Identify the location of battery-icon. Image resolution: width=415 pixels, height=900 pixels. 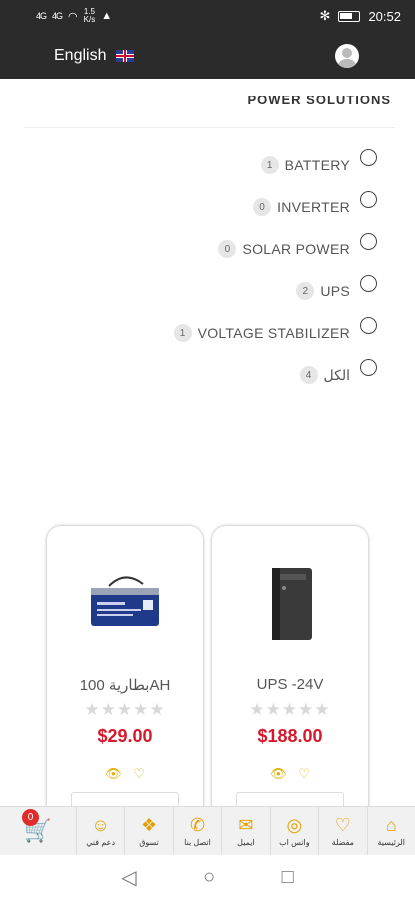
(349, 16).